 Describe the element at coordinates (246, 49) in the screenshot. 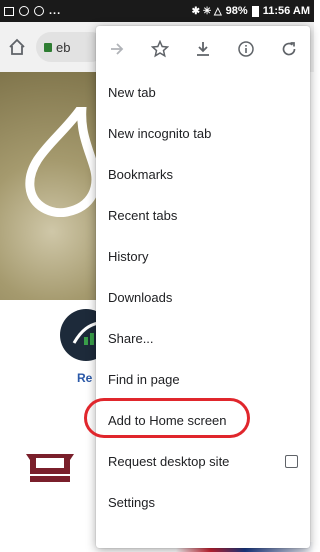

I see `info-icon` at that location.